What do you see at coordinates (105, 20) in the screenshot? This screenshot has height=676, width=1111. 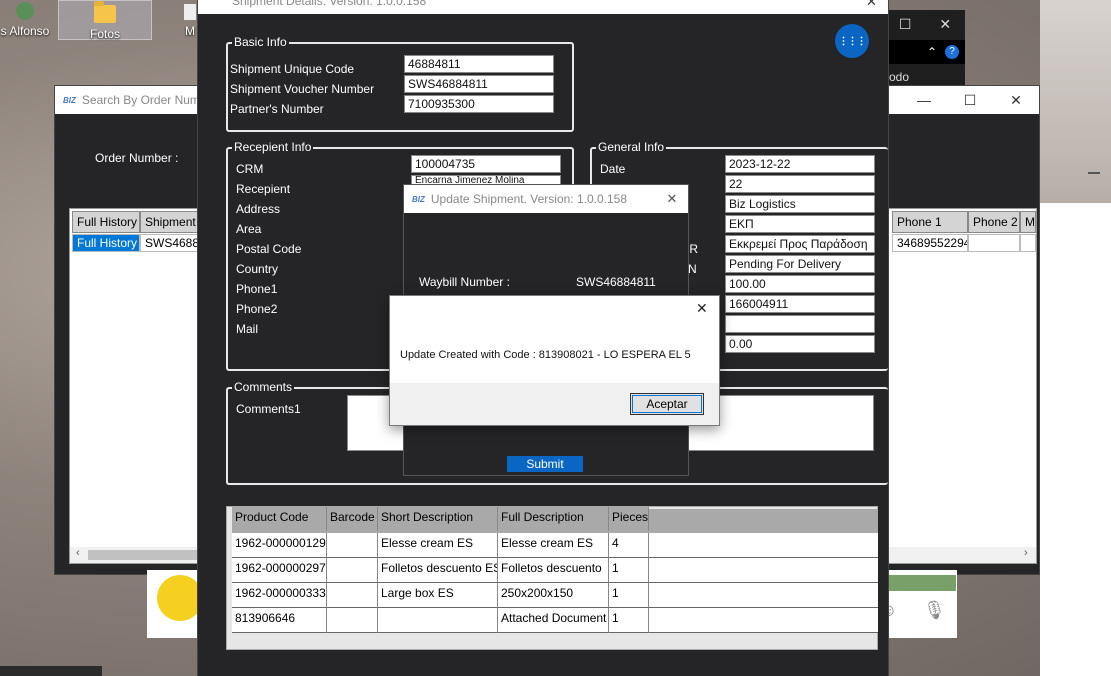 I see `desktop-icon-fotos: Fotos` at bounding box center [105, 20].